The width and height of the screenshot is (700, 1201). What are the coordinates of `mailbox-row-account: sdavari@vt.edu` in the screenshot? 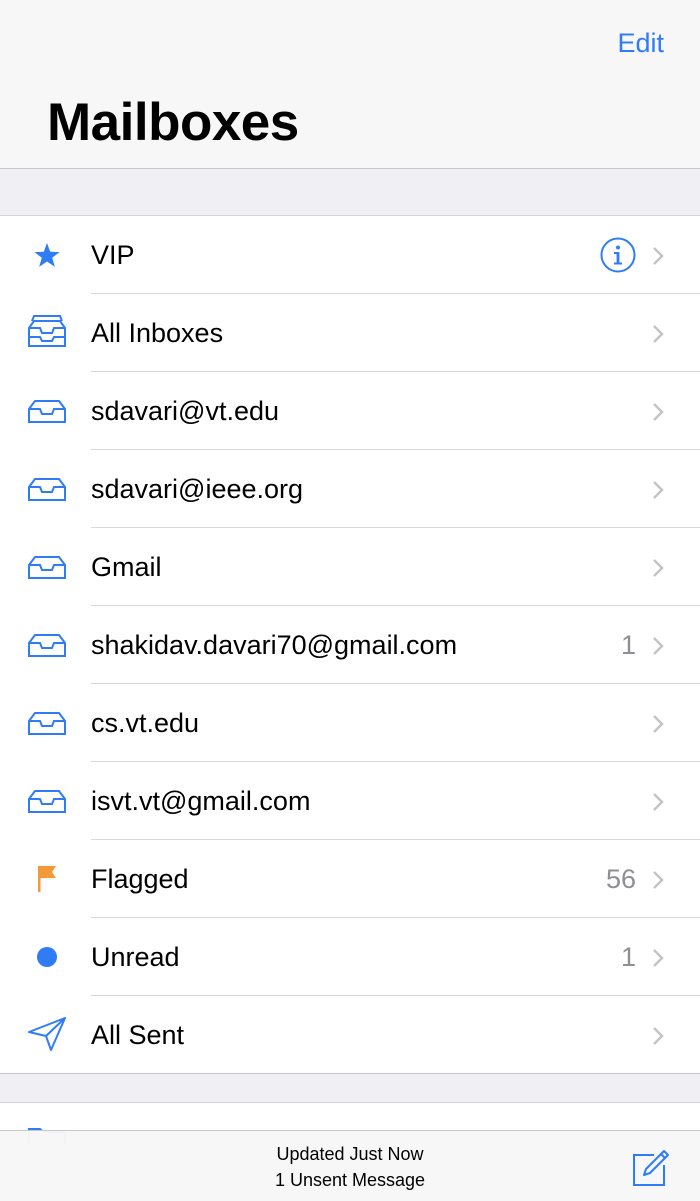 It's located at (350, 411).